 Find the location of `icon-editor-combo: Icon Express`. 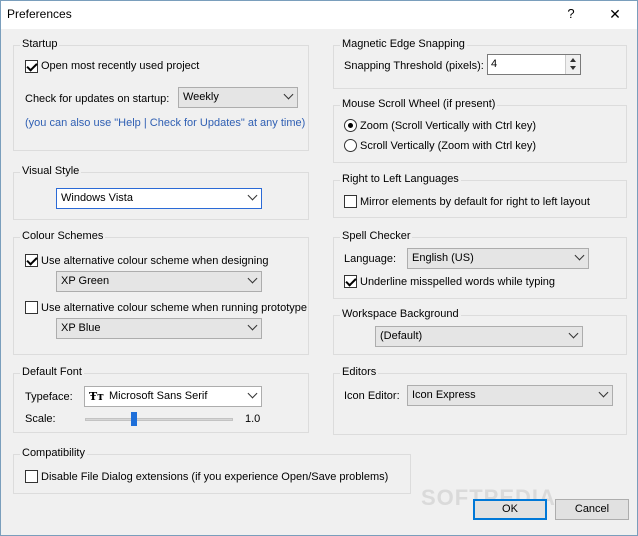

icon-editor-combo: Icon Express is located at coordinates (510, 395).